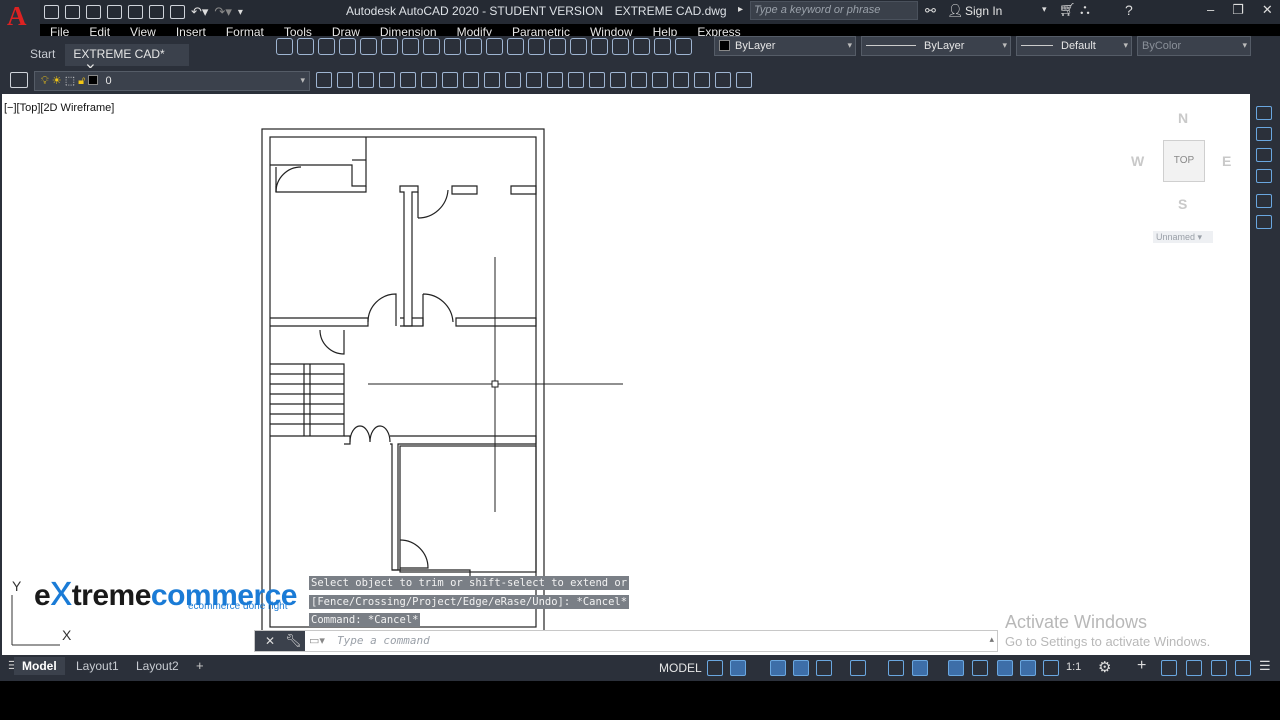 The height and width of the screenshot is (720, 1280). I want to click on sign-in-button: Sign In, so click(983, 11).